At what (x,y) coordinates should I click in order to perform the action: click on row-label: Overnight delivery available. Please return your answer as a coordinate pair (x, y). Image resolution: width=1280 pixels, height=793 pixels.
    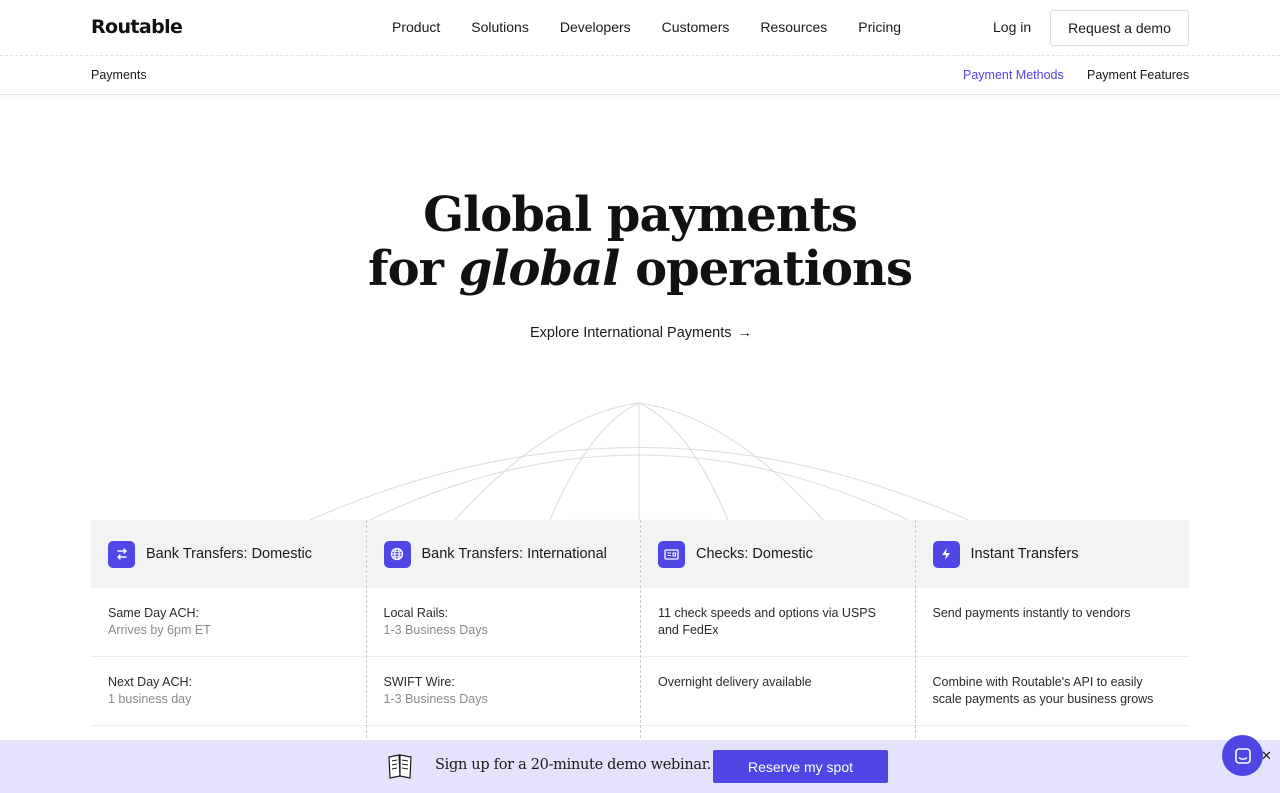
    Looking at the image, I should click on (735, 682).